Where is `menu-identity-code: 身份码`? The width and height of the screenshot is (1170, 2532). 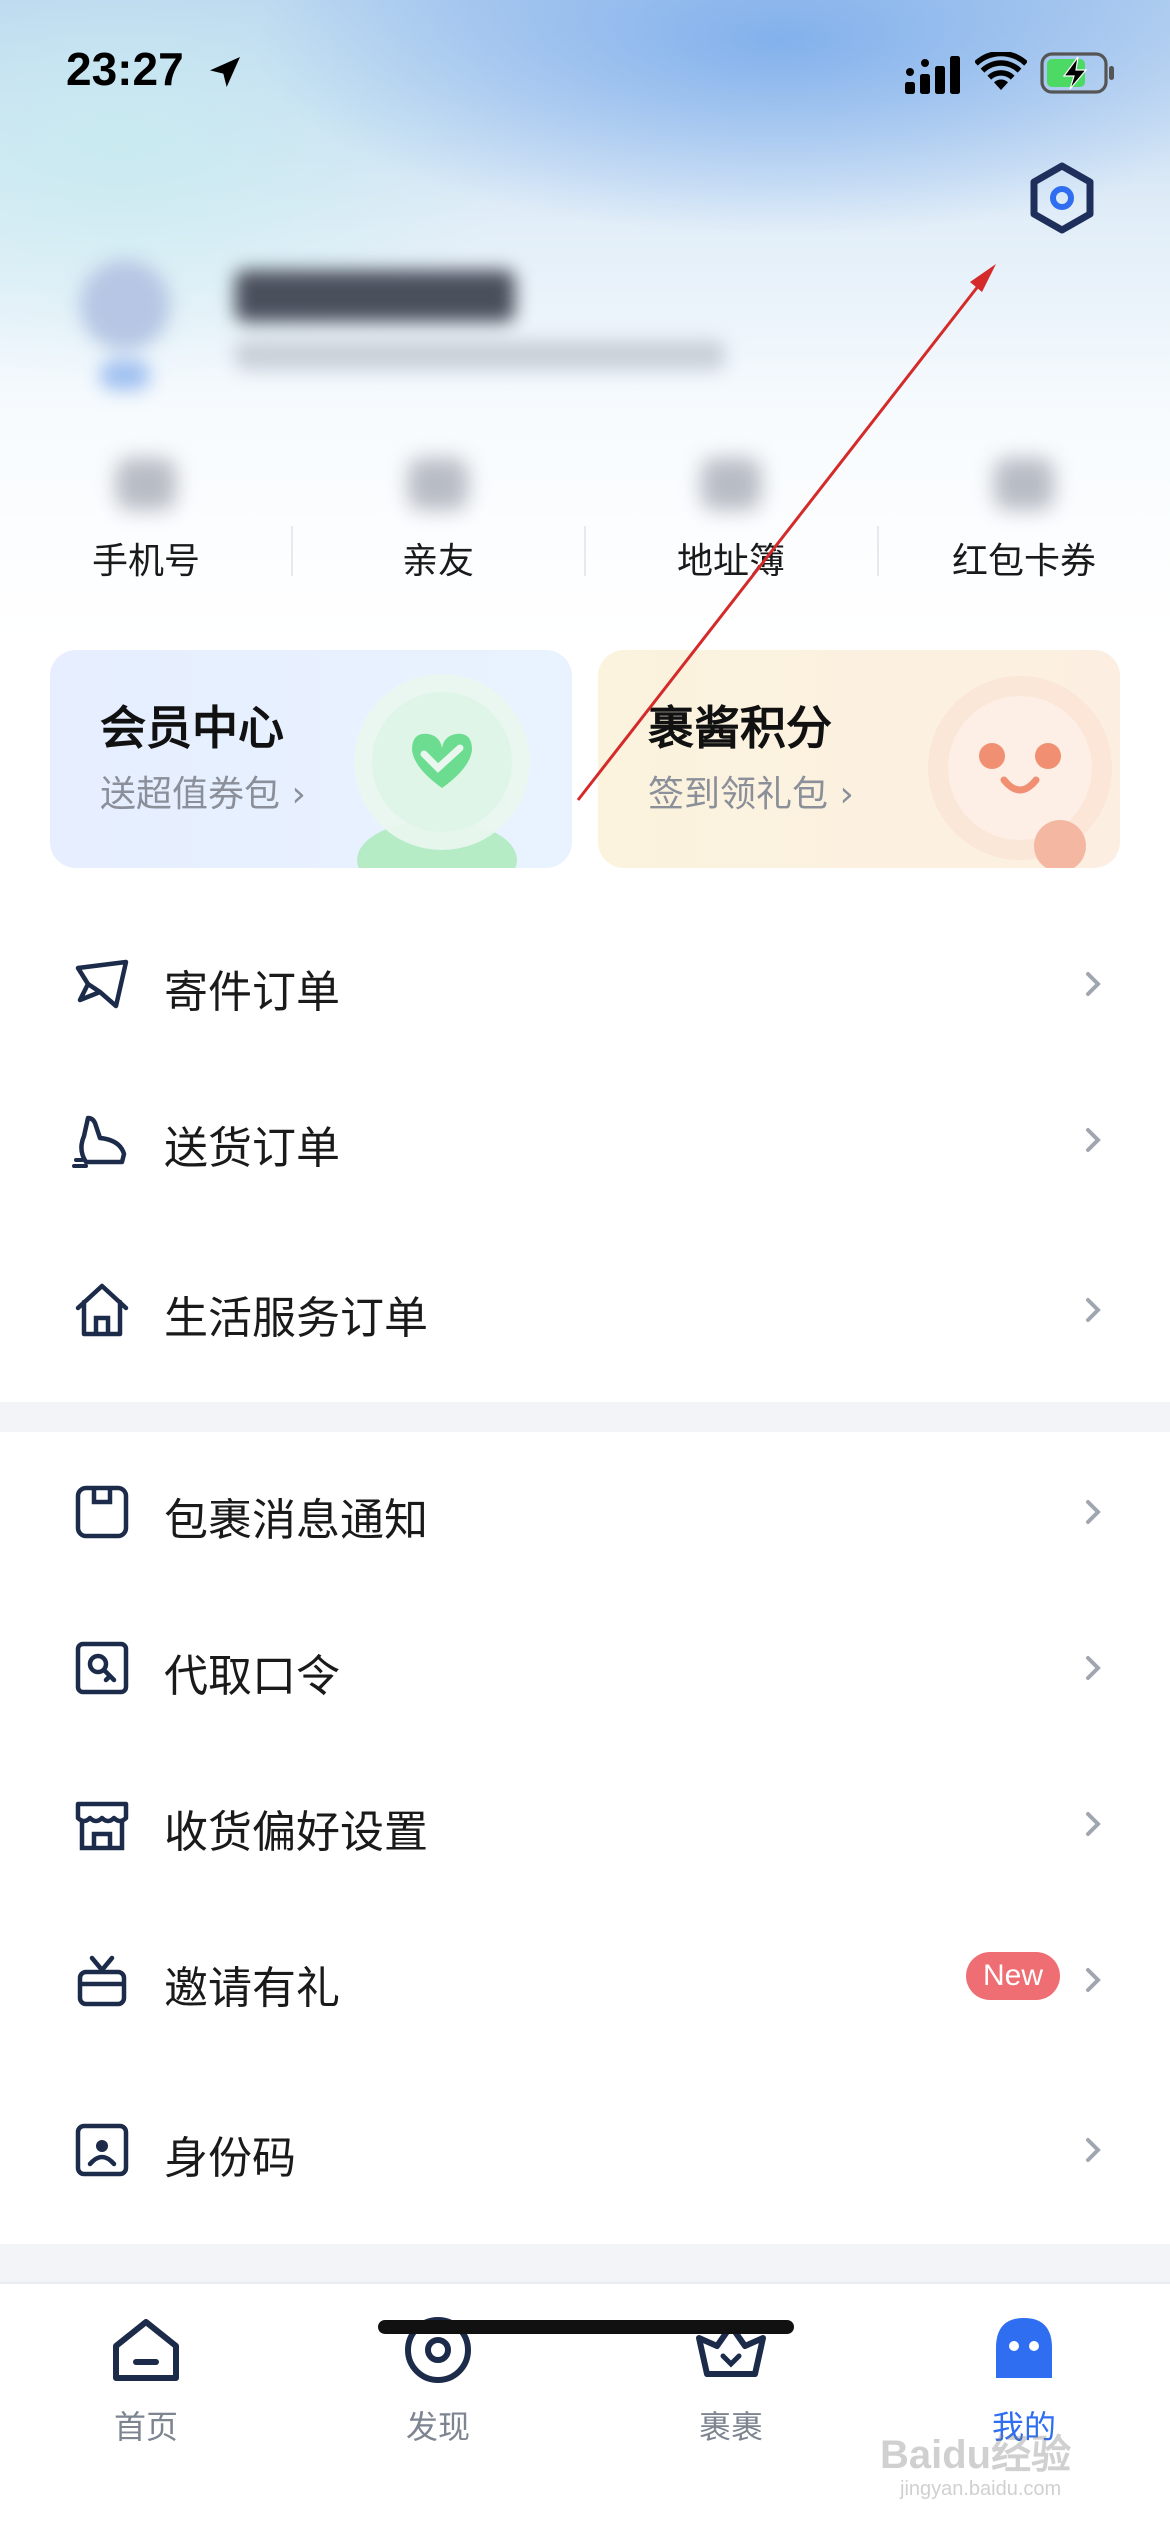 menu-identity-code: 身份码 is located at coordinates (585, 2147).